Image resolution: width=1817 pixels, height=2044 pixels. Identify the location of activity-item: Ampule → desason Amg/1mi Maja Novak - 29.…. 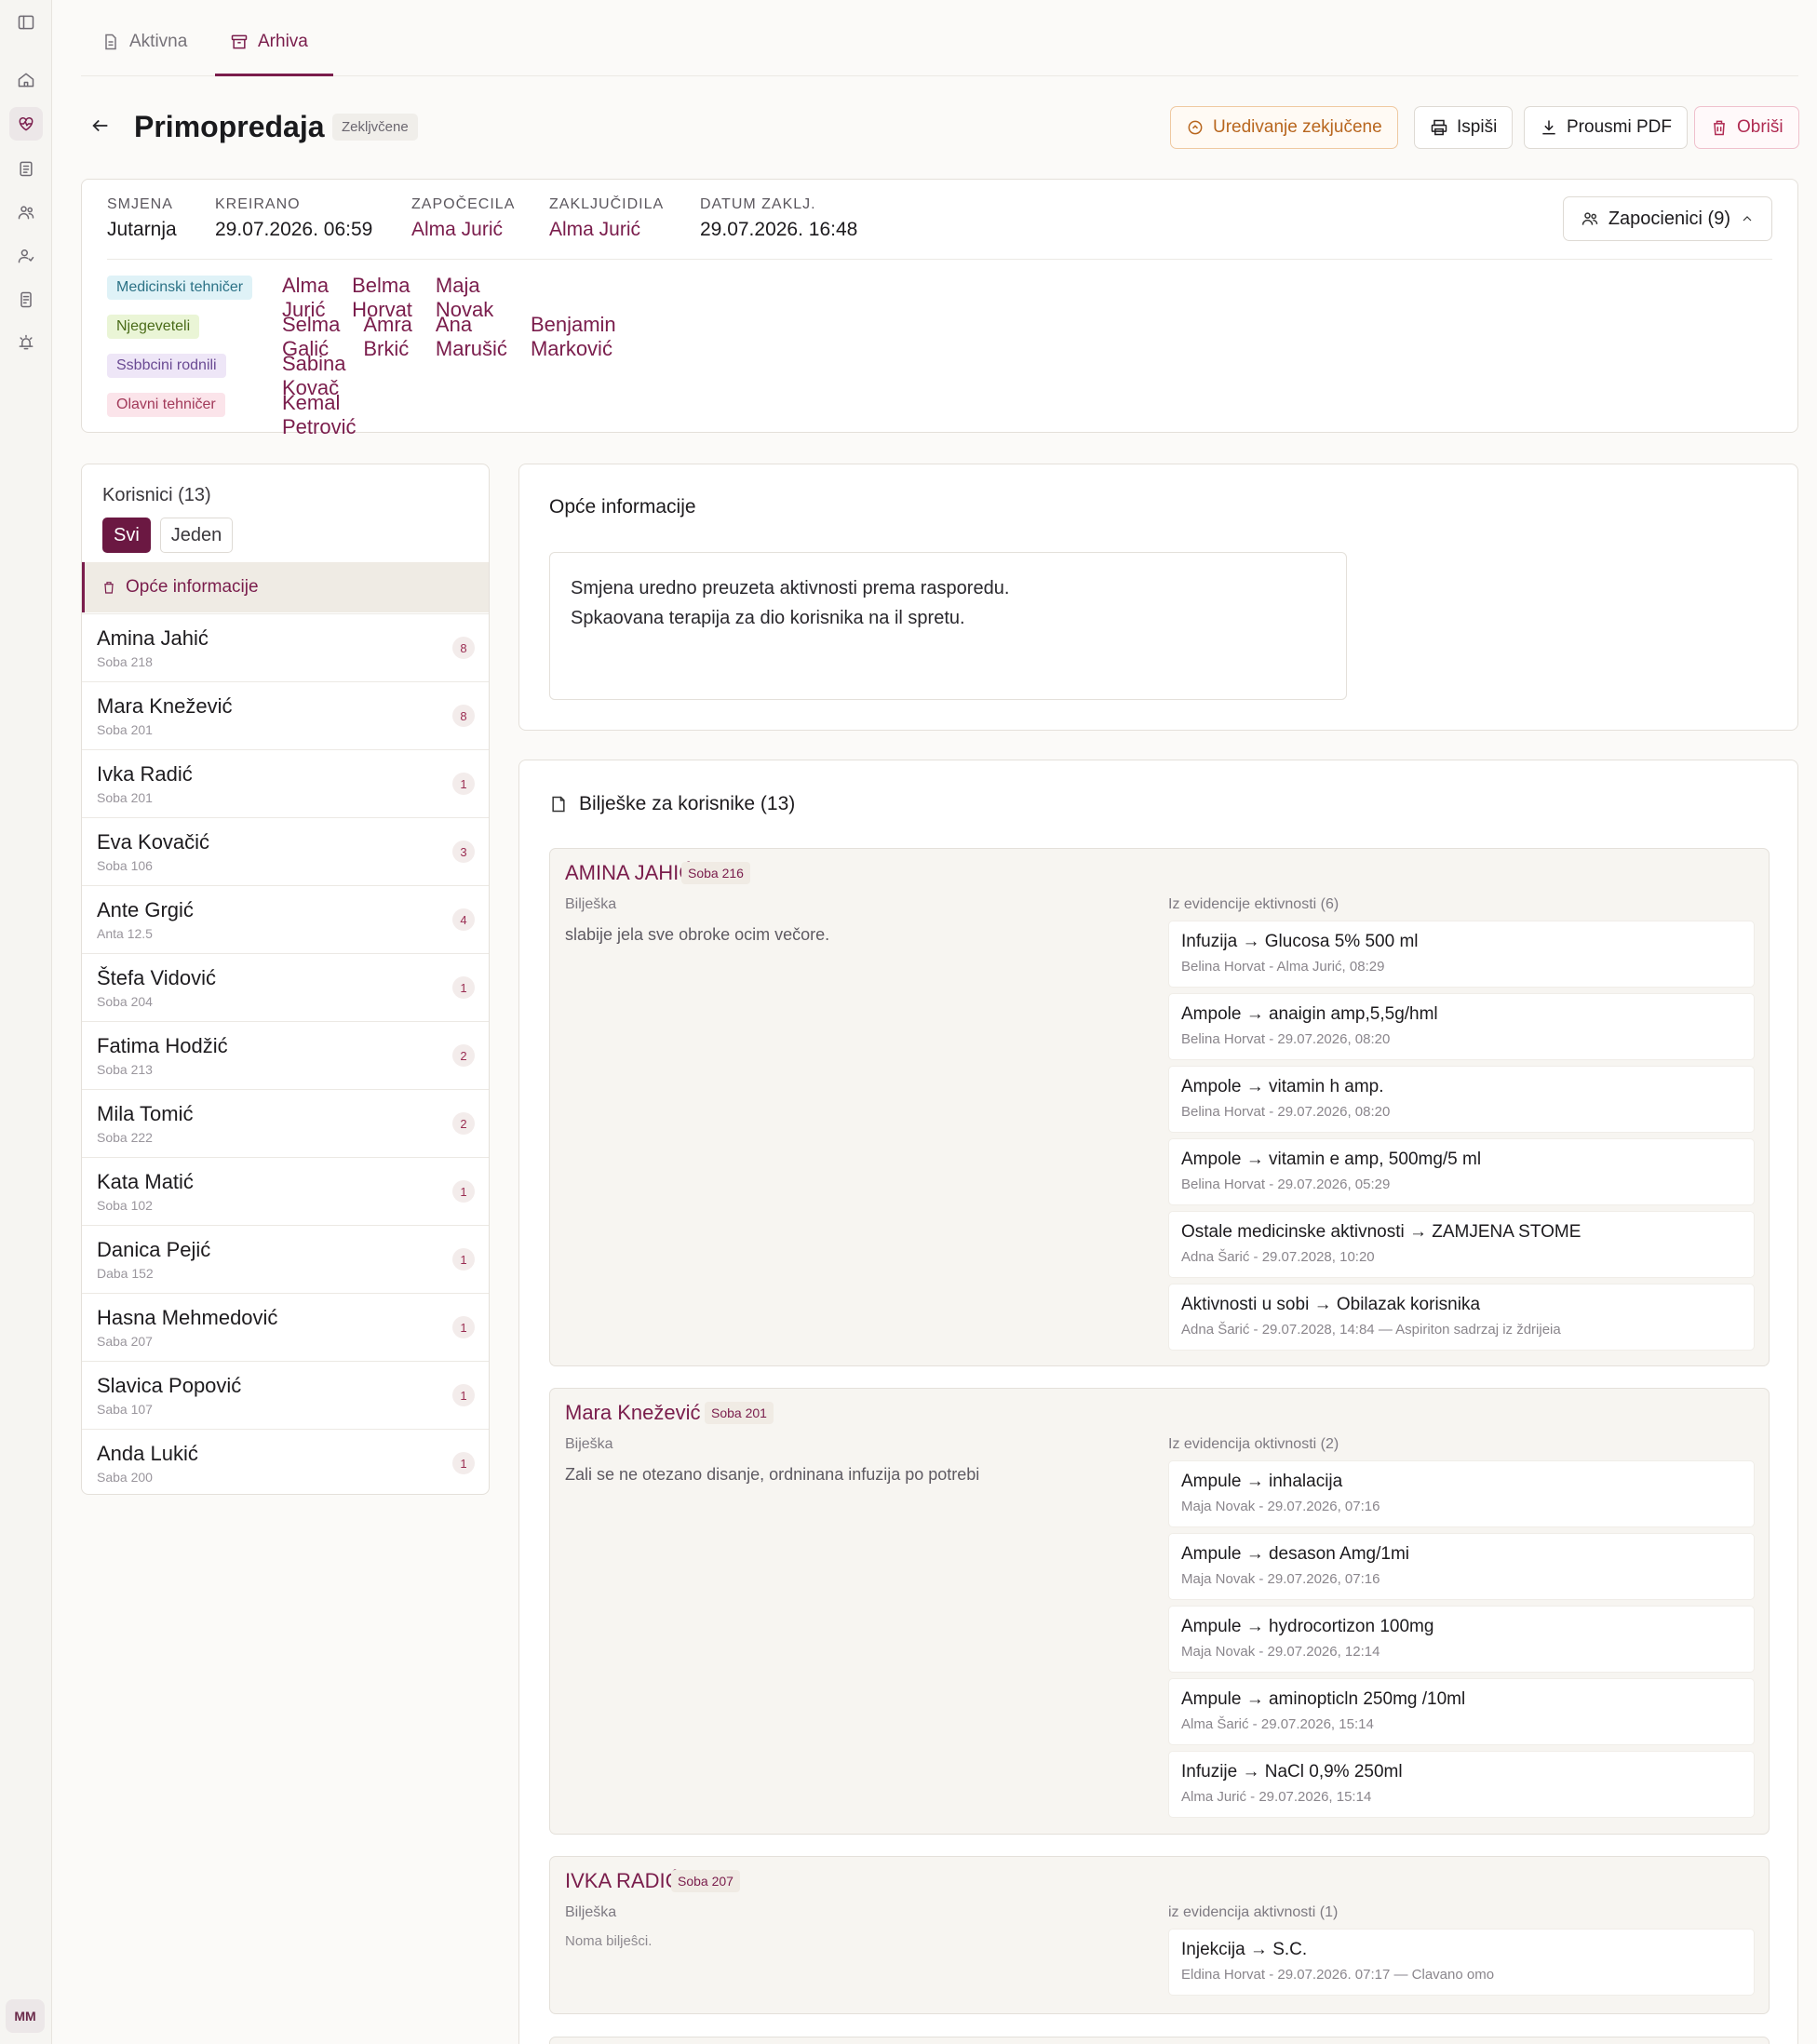
(1462, 1566).